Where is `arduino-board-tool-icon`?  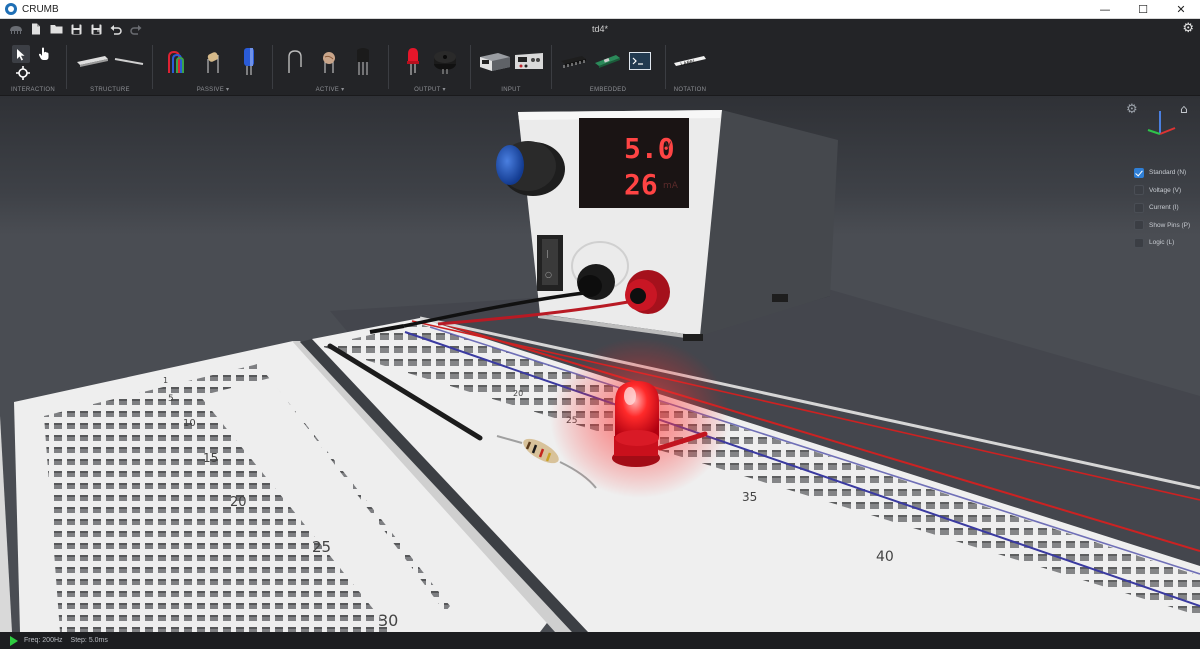 arduino-board-tool-icon is located at coordinates (607, 61).